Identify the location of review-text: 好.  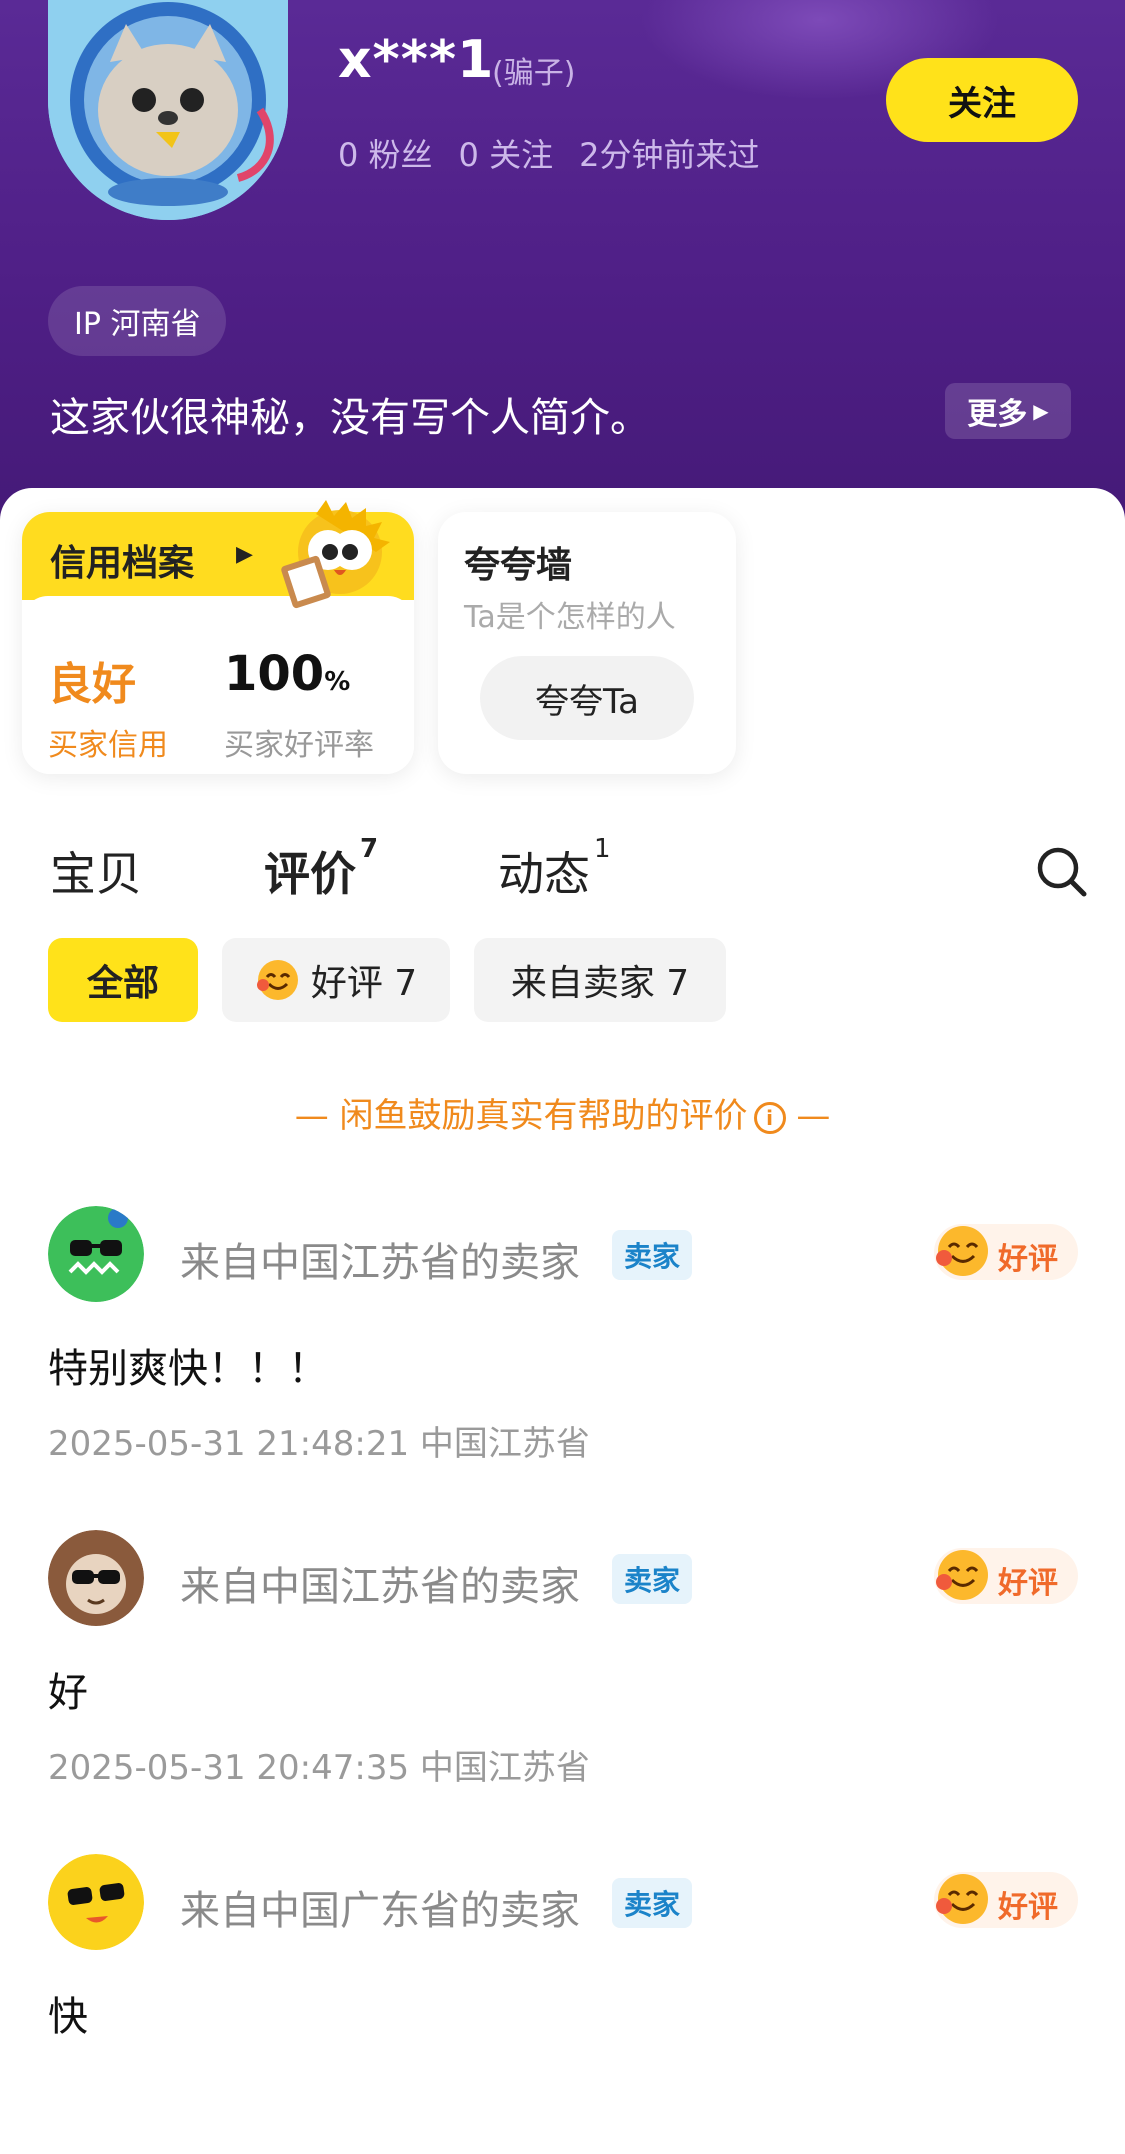
(68, 1693).